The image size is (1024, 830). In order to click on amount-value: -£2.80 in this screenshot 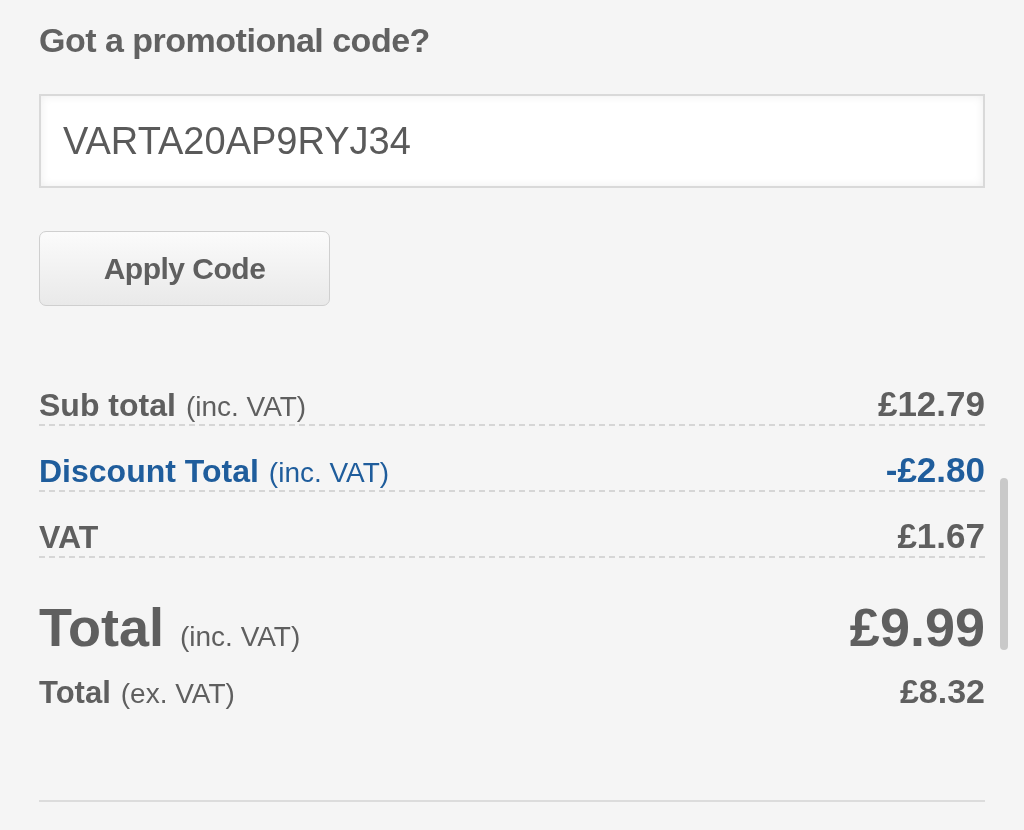, I will do `click(935, 470)`.